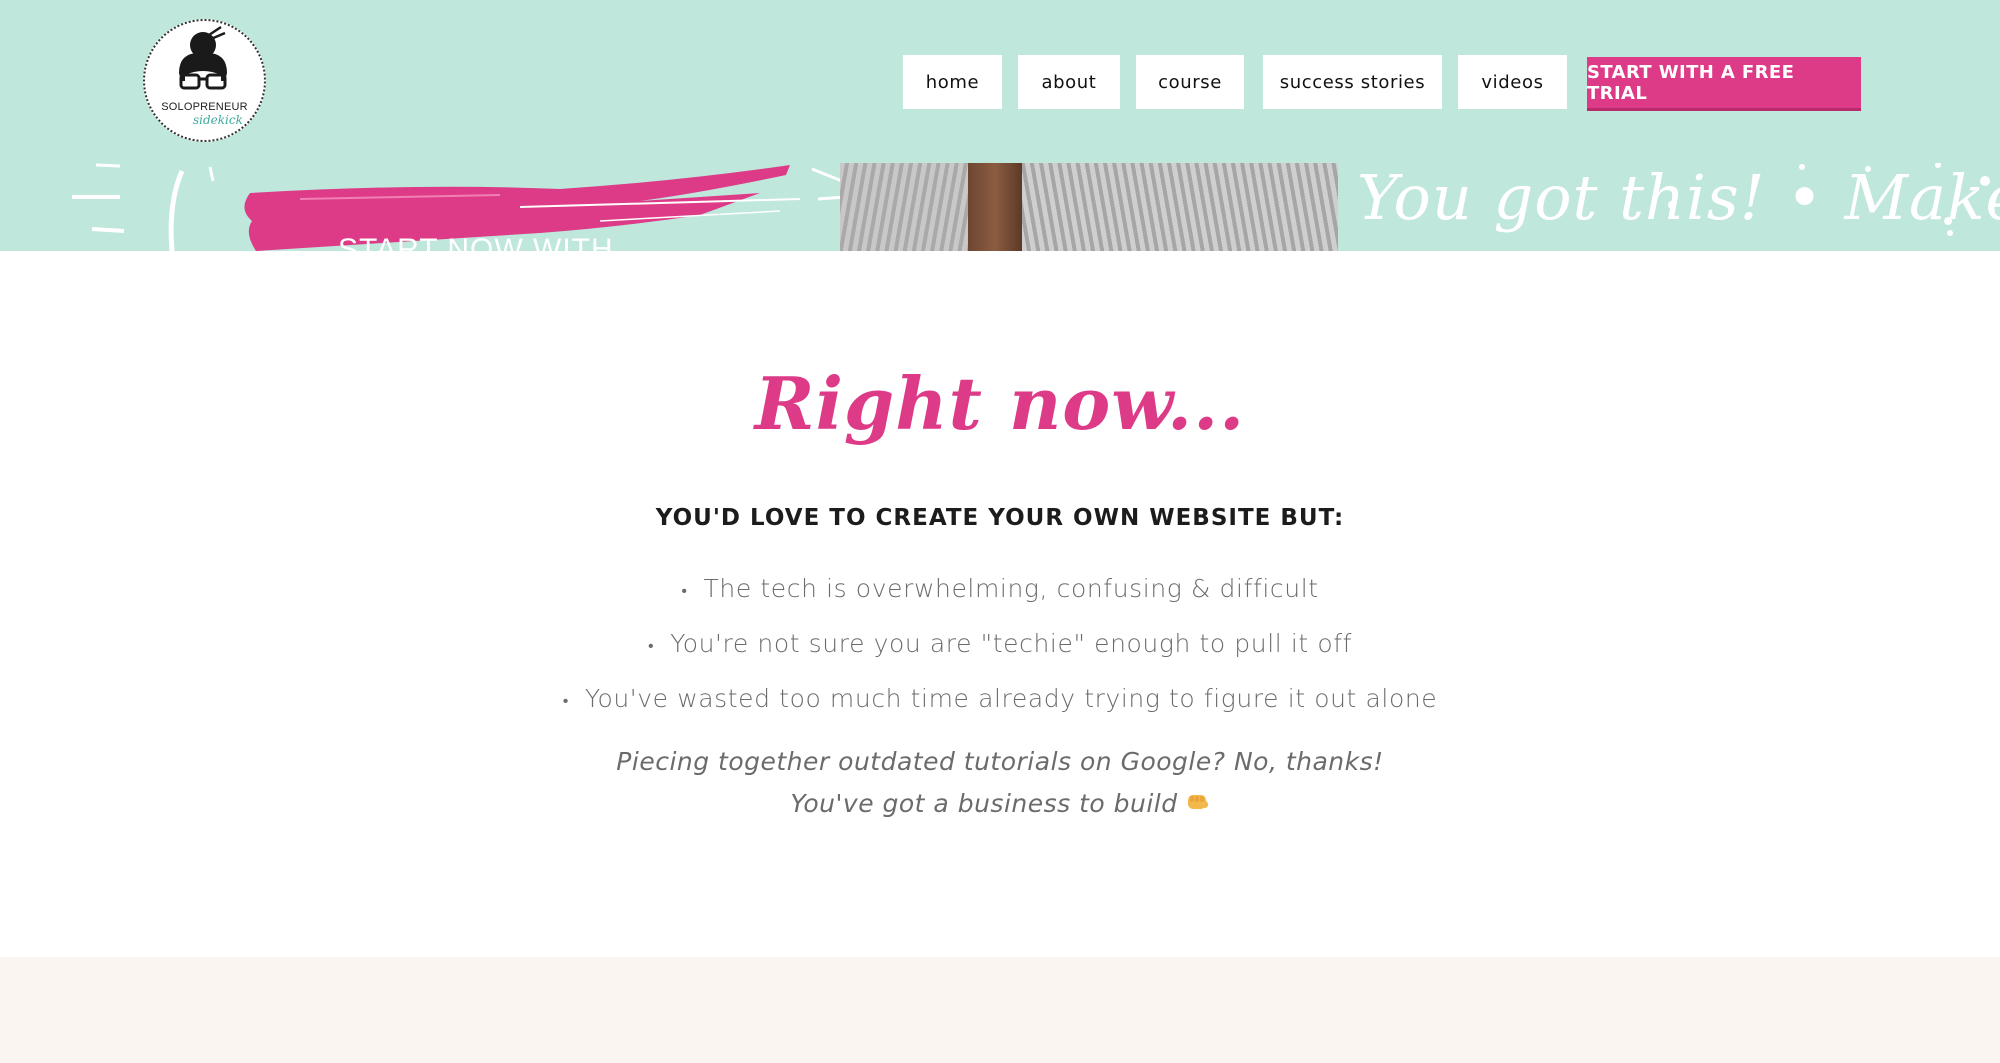 The image size is (2000, 1063). Describe the element at coordinates (204, 80) in the screenshot. I see `site-logo: SOLOPRENEUR sidekick` at that location.